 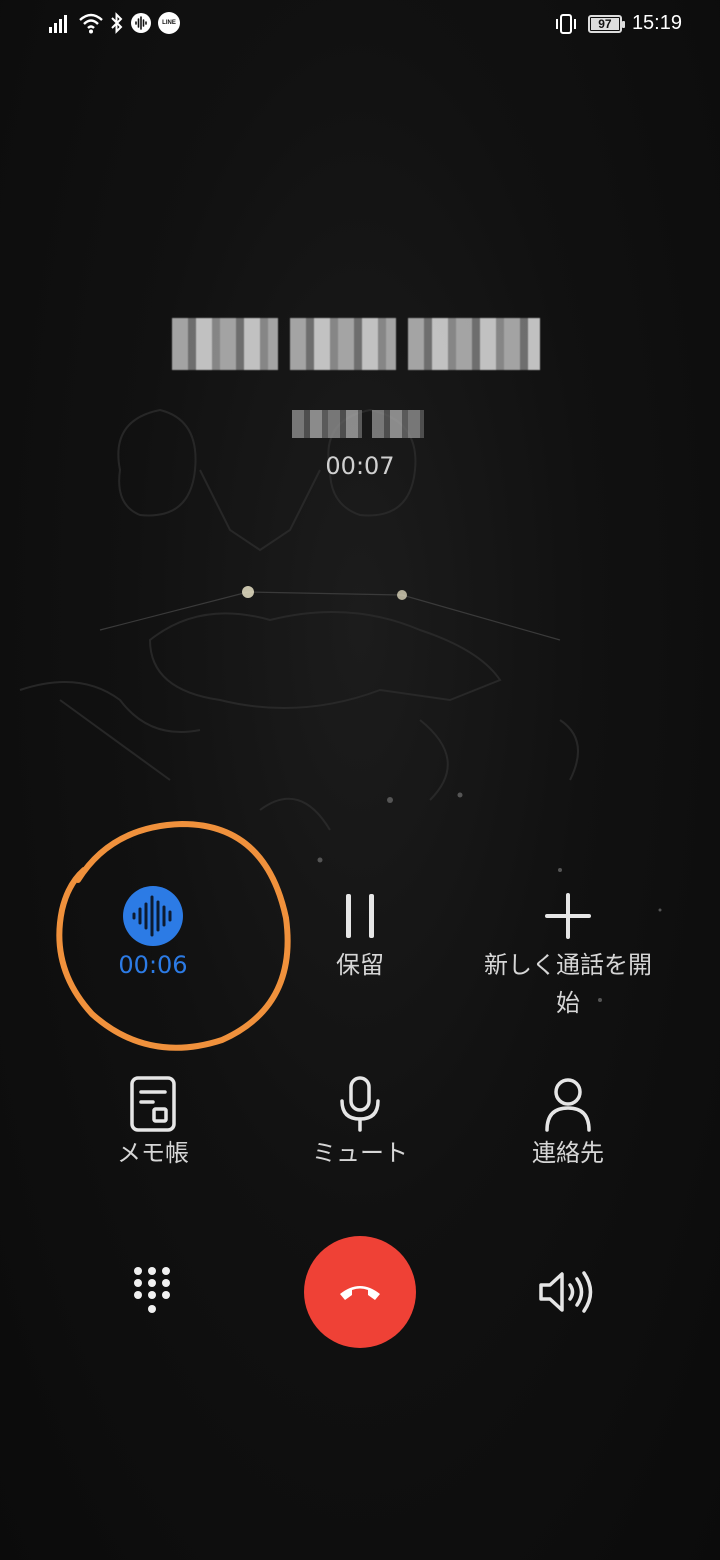 I want to click on add-call-label: 新しく通話を開始, so click(x=568, y=984).